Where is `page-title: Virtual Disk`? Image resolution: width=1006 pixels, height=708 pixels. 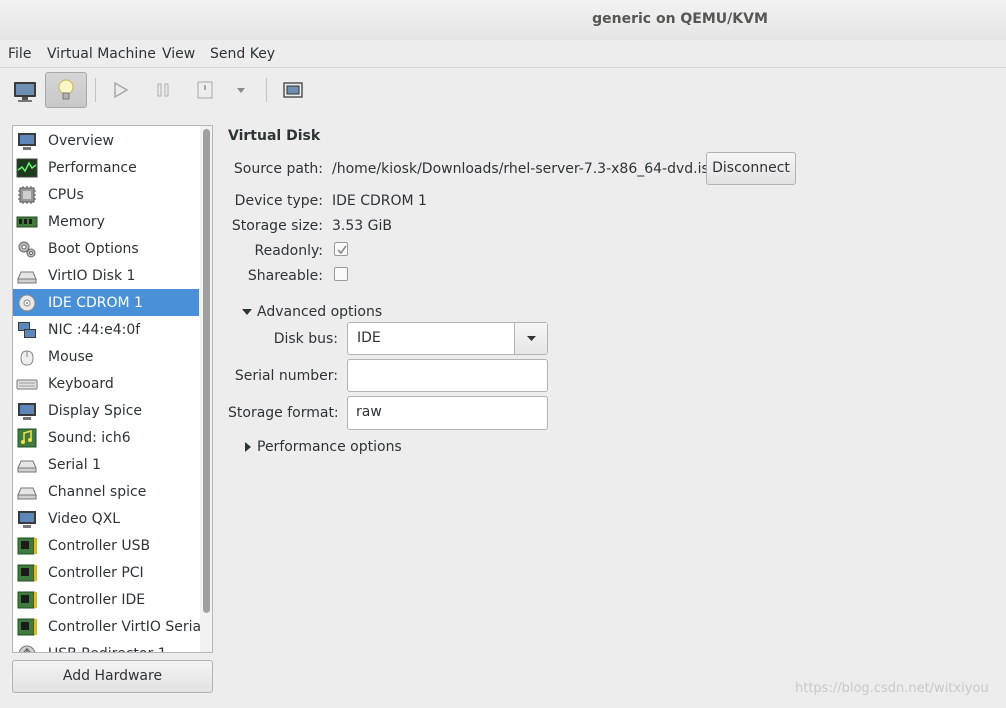
page-title: Virtual Disk is located at coordinates (274, 136).